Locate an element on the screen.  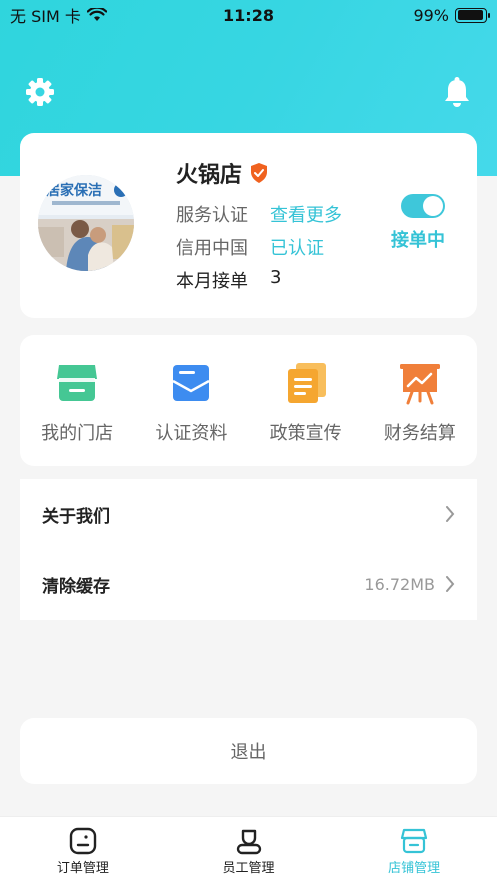
feature-label: 我的门店 is located at coordinates (77, 433).